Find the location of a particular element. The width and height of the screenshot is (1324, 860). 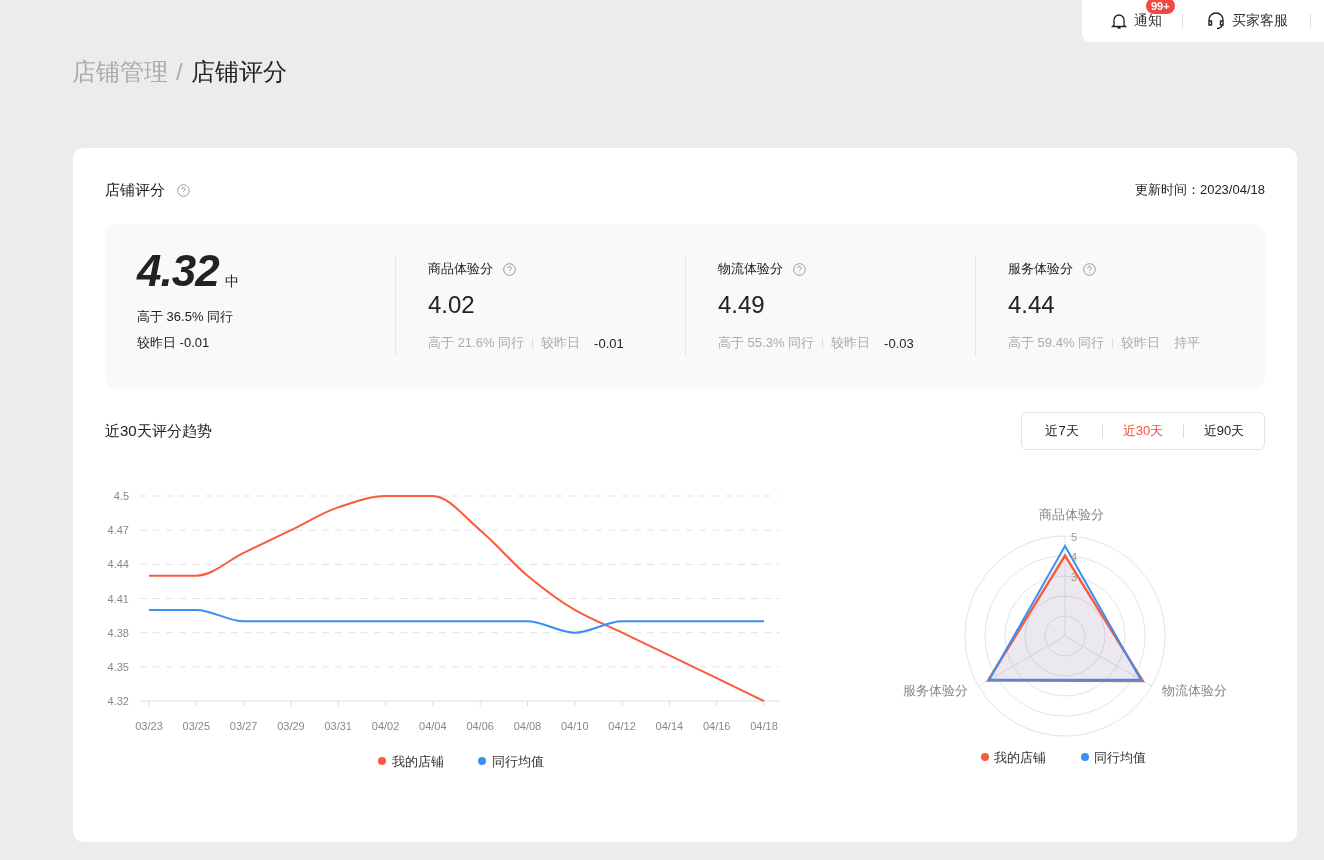

x-tick-label: 04/06 is located at coordinates (480, 726).